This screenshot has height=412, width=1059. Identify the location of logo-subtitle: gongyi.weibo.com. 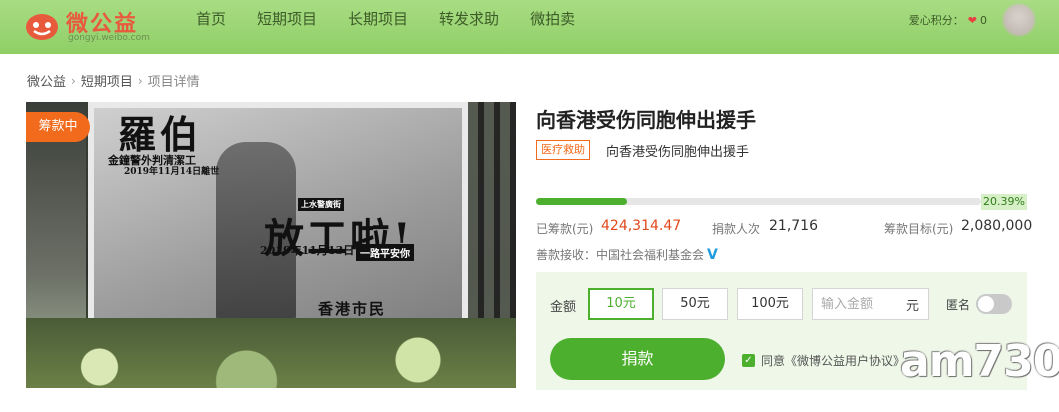
(109, 38).